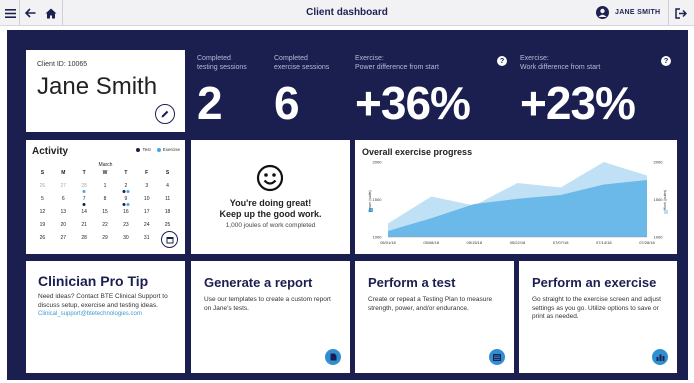 The height and width of the screenshot is (383, 694). I want to click on x-tick-label: 07/14/18, so click(604, 242).